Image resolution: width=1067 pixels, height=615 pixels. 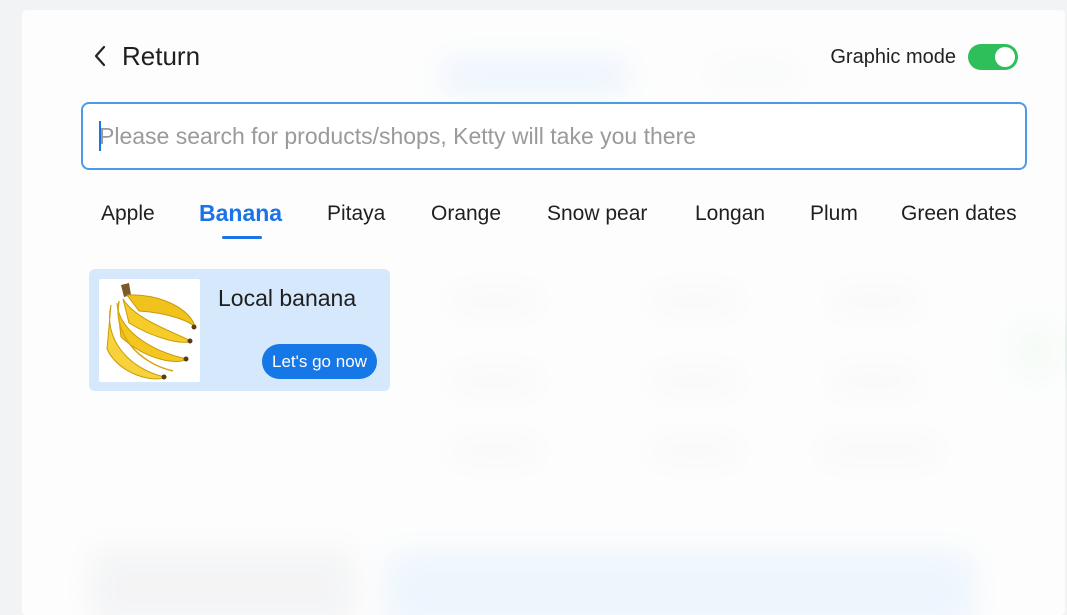 What do you see at coordinates (730, 214) in the screenshot?
I see `tab-longan: Longan` at bounding box center [730, 214].